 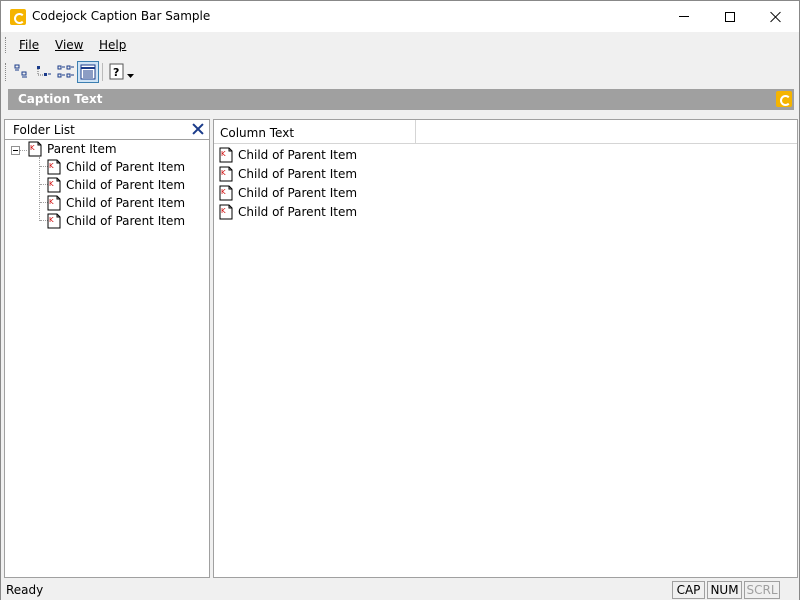 I want to click on num-lock-indicator: NUM, so click(x=724, y=590).